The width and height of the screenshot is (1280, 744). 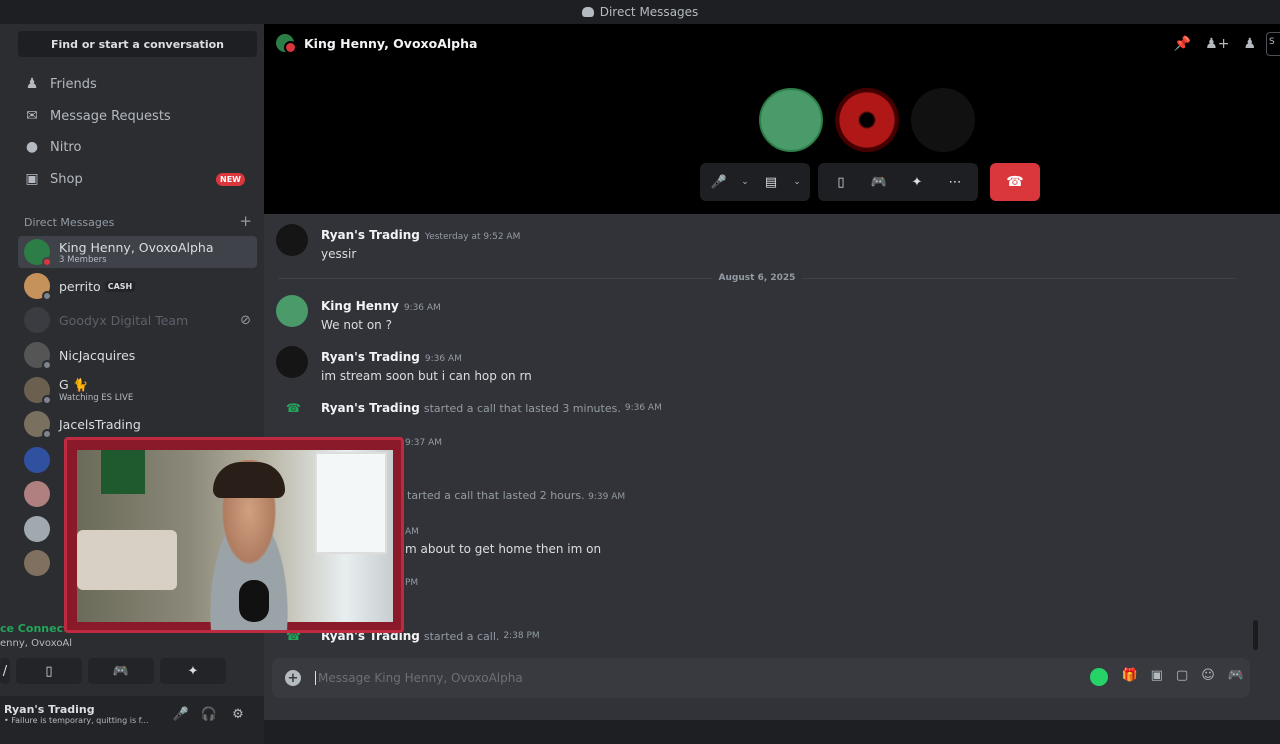 I want to click on voice-channel-name: enny, OvoxoAl, so click(x=36, y=643).